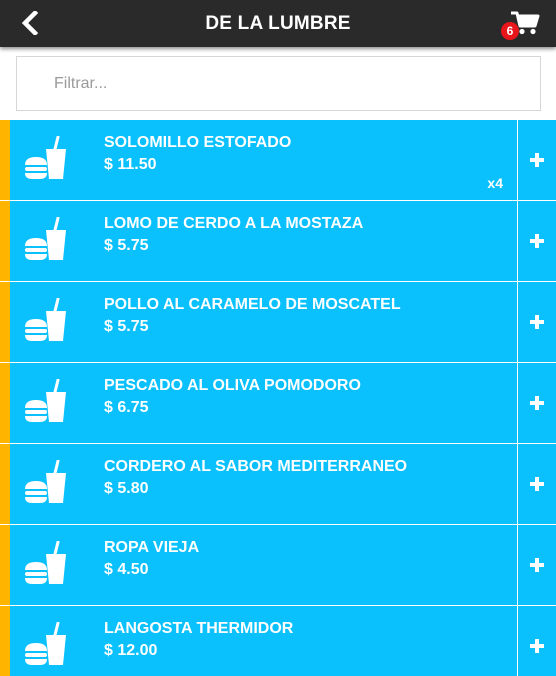 This screenshot has height=676, width=556. What do you see at coordinates (278, 641) in the screenshot?
I see `product-row: LANGOSTA THERMIDOR $ 12.00` at bounding box center [278, 641].